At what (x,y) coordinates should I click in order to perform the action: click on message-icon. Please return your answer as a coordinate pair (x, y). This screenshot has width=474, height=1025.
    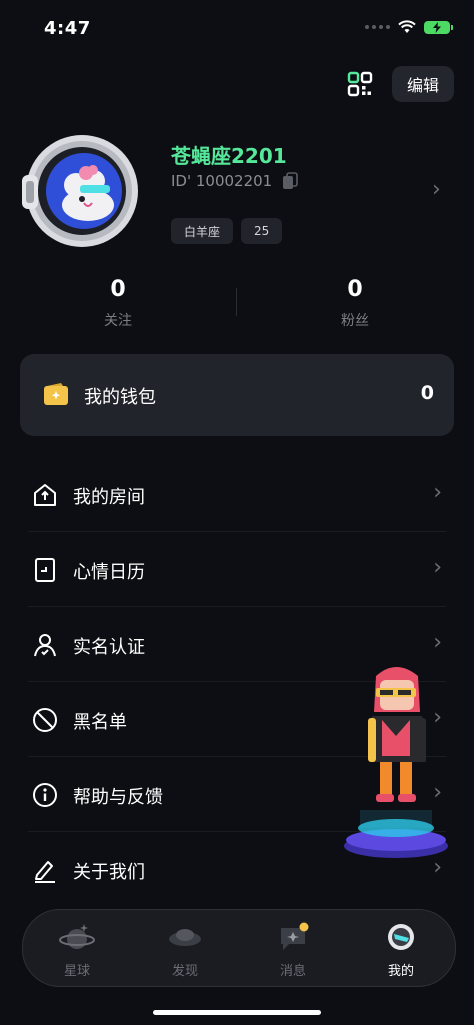
    Looking at the image, I should click on (295, 936).